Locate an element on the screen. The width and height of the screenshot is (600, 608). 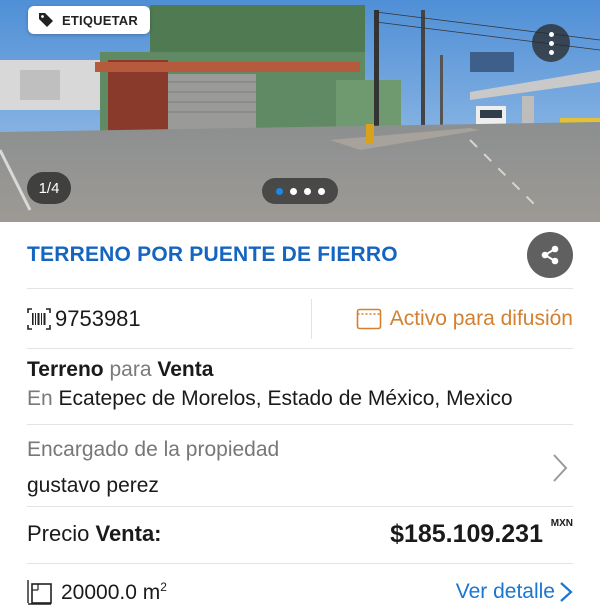
currency: MXN is located at coordinates (561, 523).